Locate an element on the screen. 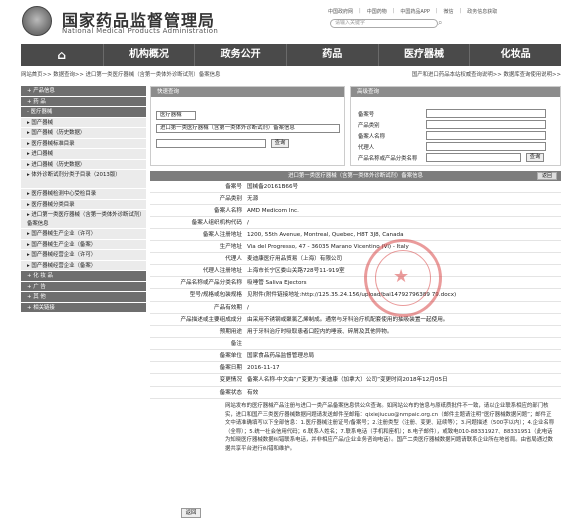 The image size is (581, 524). sidebar-item: ▸ 国产器械生产企业（许可） is located at coordinates (83, 234).